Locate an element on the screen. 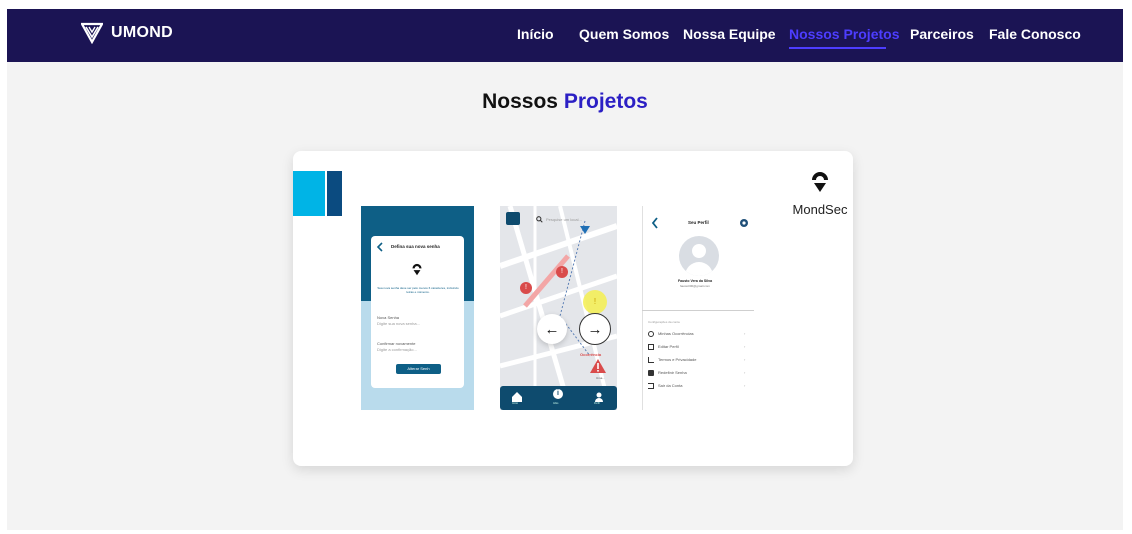  map-logo-icon is located at coordinates (513, 218).